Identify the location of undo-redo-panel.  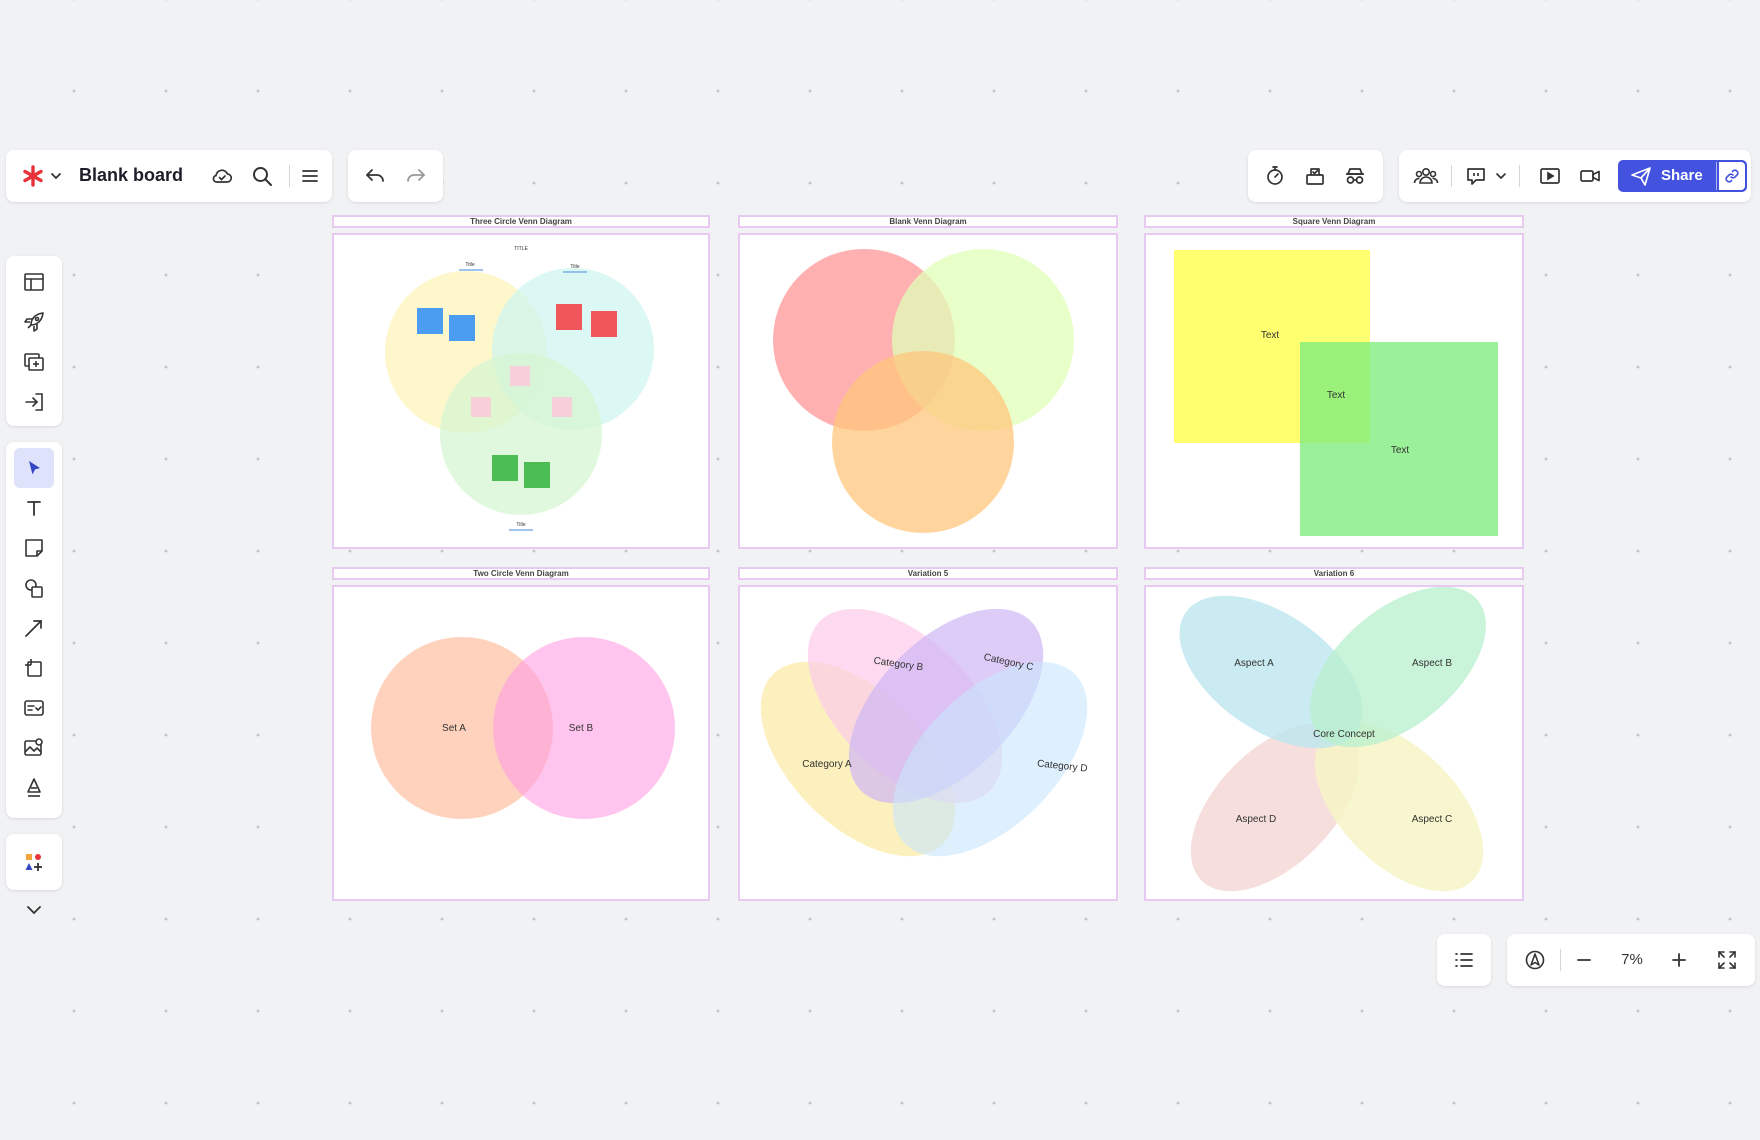
(395, 176).